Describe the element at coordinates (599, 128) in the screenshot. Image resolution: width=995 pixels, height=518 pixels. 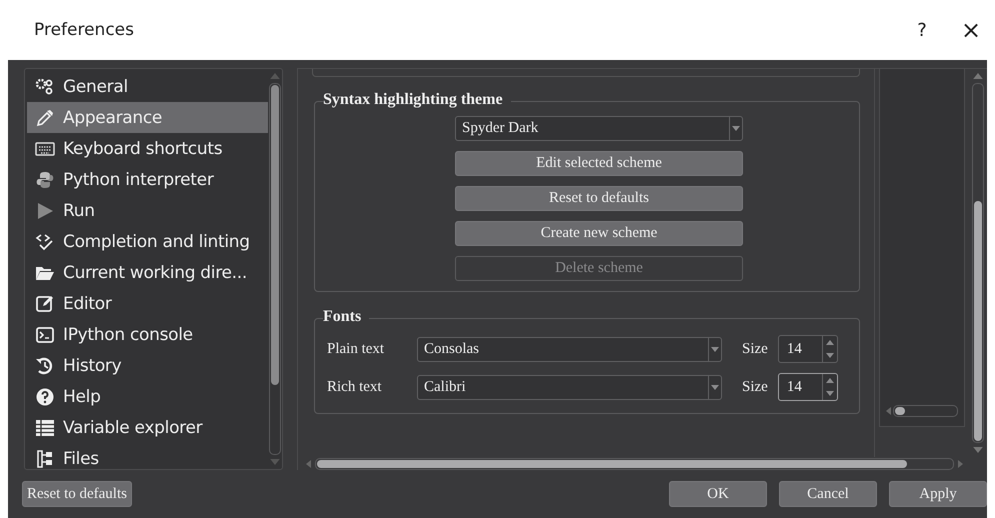
I see `scheme-dropdown: Spyder Dark` at that location.